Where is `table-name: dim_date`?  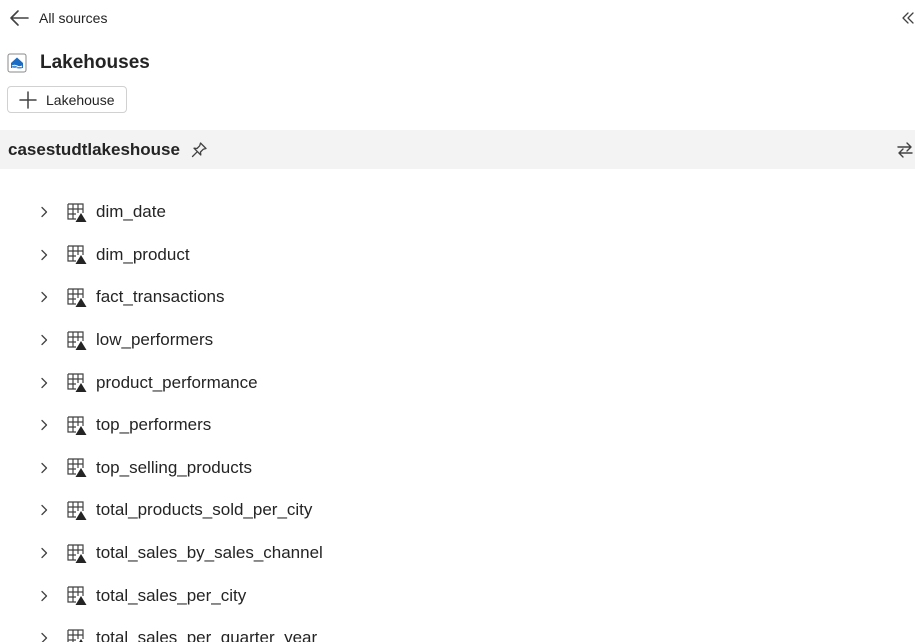
table-name: dim_date is located at coordinates (131, 212).